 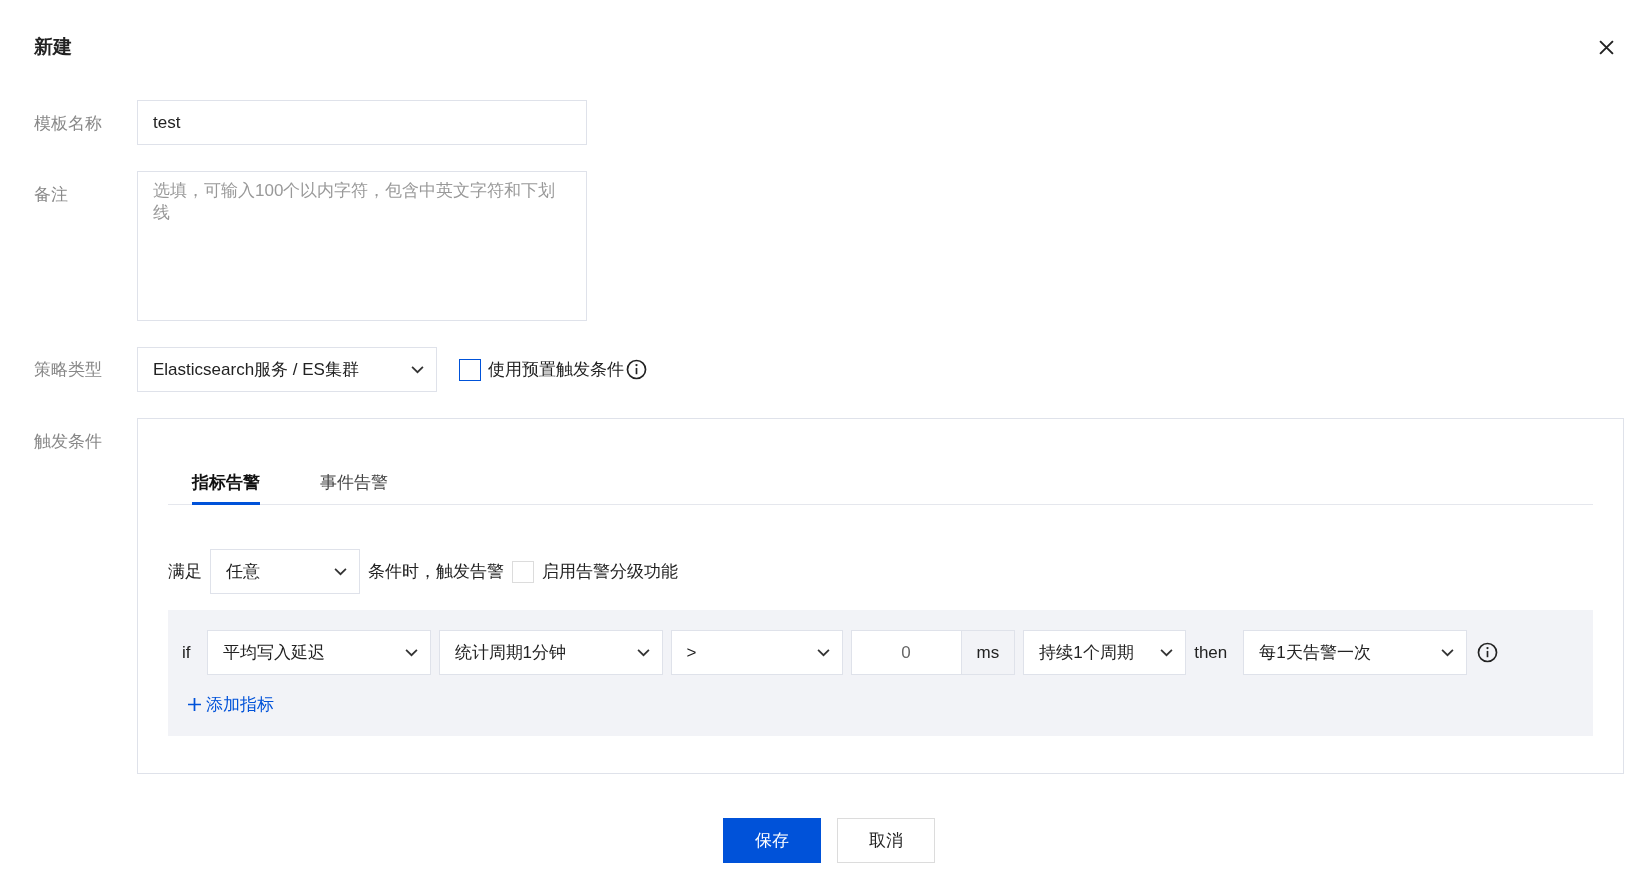 What do you see at coordinates (556, 370) in the screenshot?
I see `checkbox-label: 使用预置触发条件` at bounding box center [556, 370].